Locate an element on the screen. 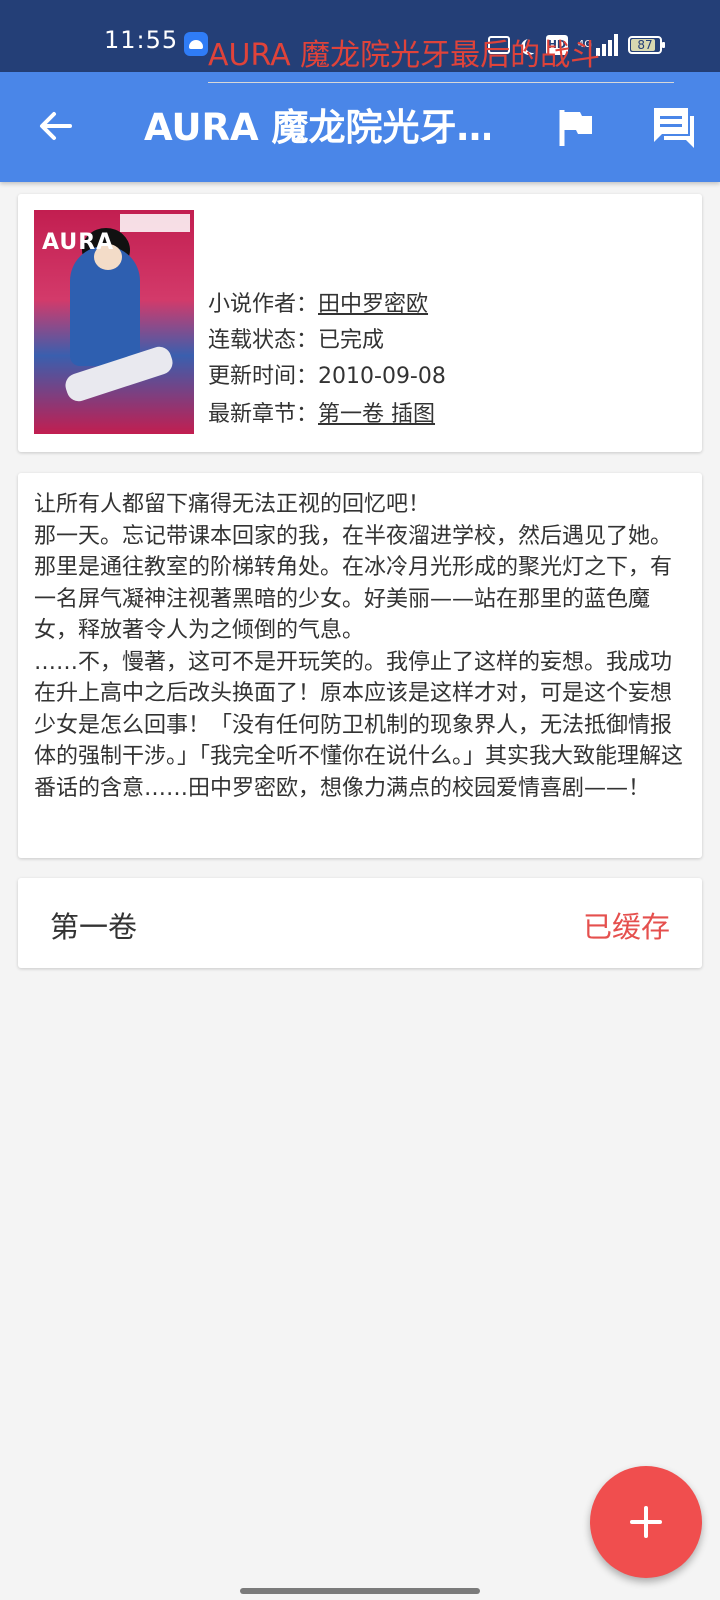 The image size is (720, 1600). arrow-left-icon is located at coordinates (56, 126).